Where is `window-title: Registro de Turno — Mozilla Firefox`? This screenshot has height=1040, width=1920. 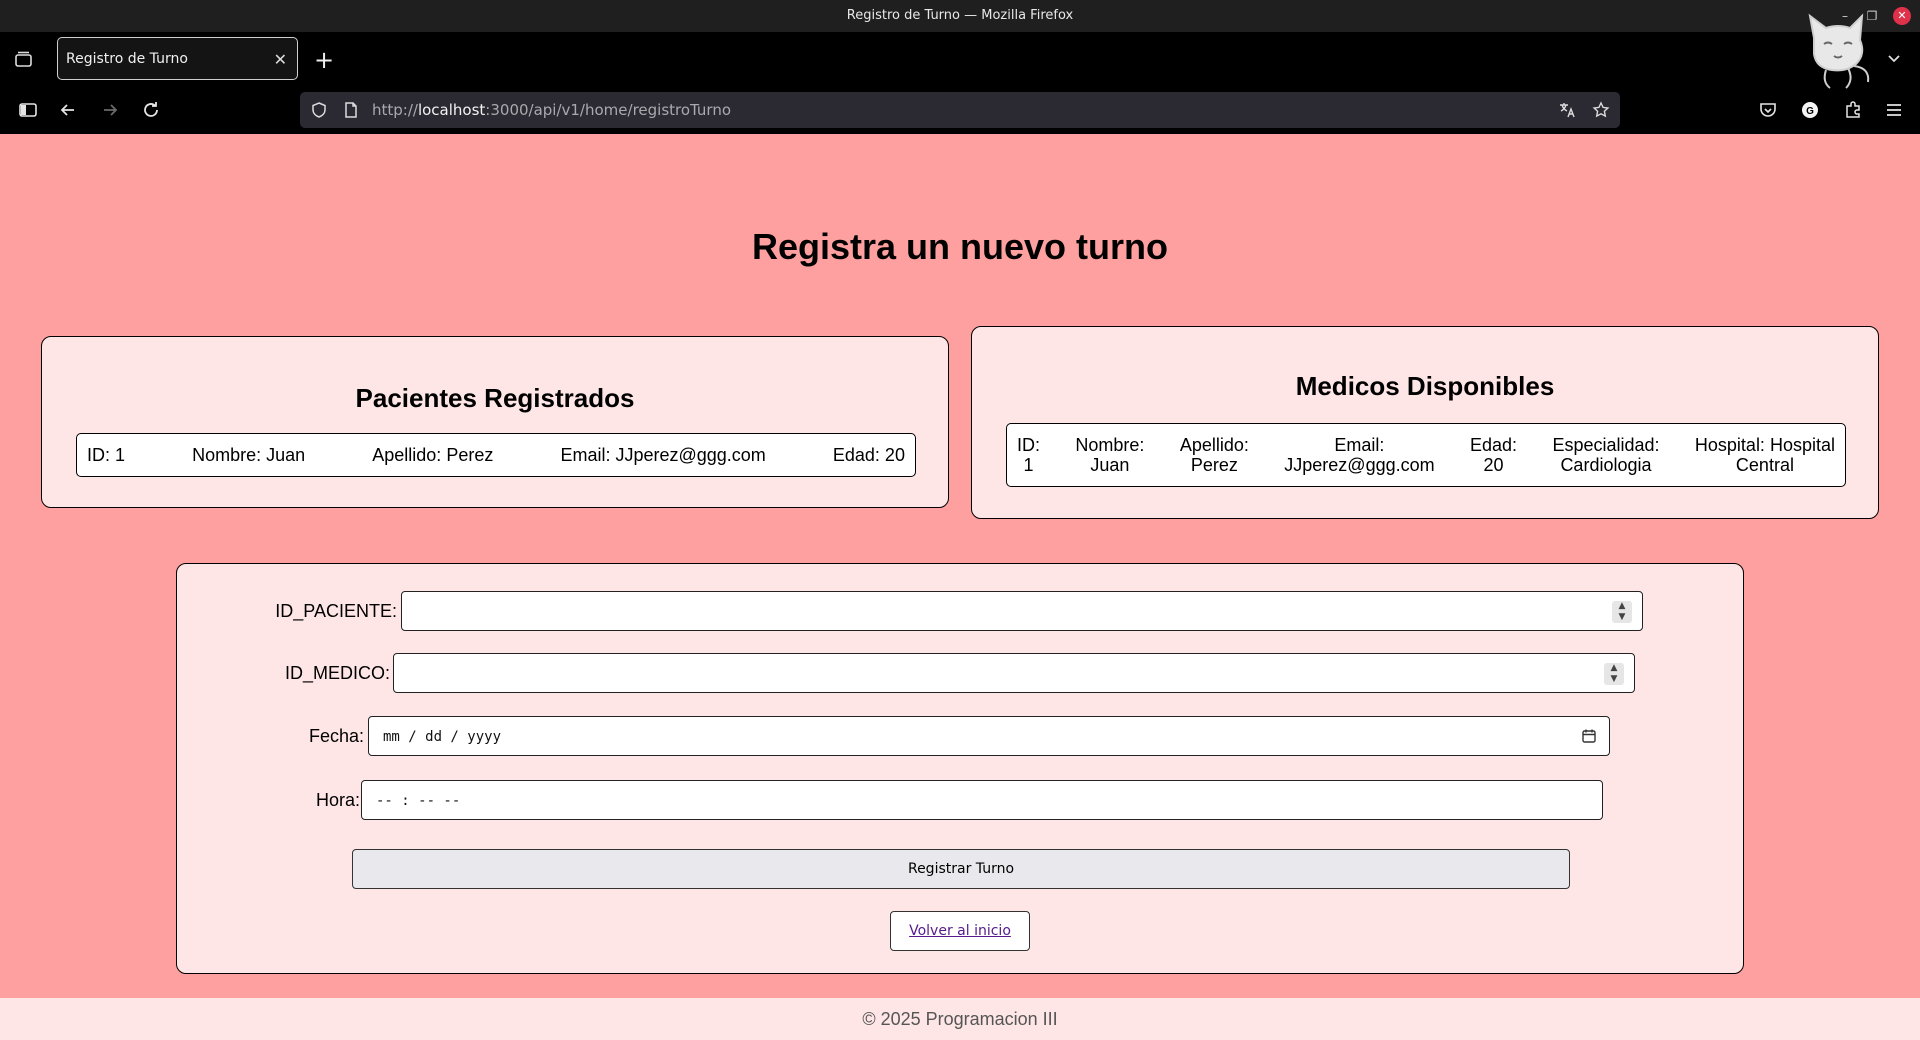 window-title: Registro de Turno — Mozilla Firefox is located at coordinates (960, 15).